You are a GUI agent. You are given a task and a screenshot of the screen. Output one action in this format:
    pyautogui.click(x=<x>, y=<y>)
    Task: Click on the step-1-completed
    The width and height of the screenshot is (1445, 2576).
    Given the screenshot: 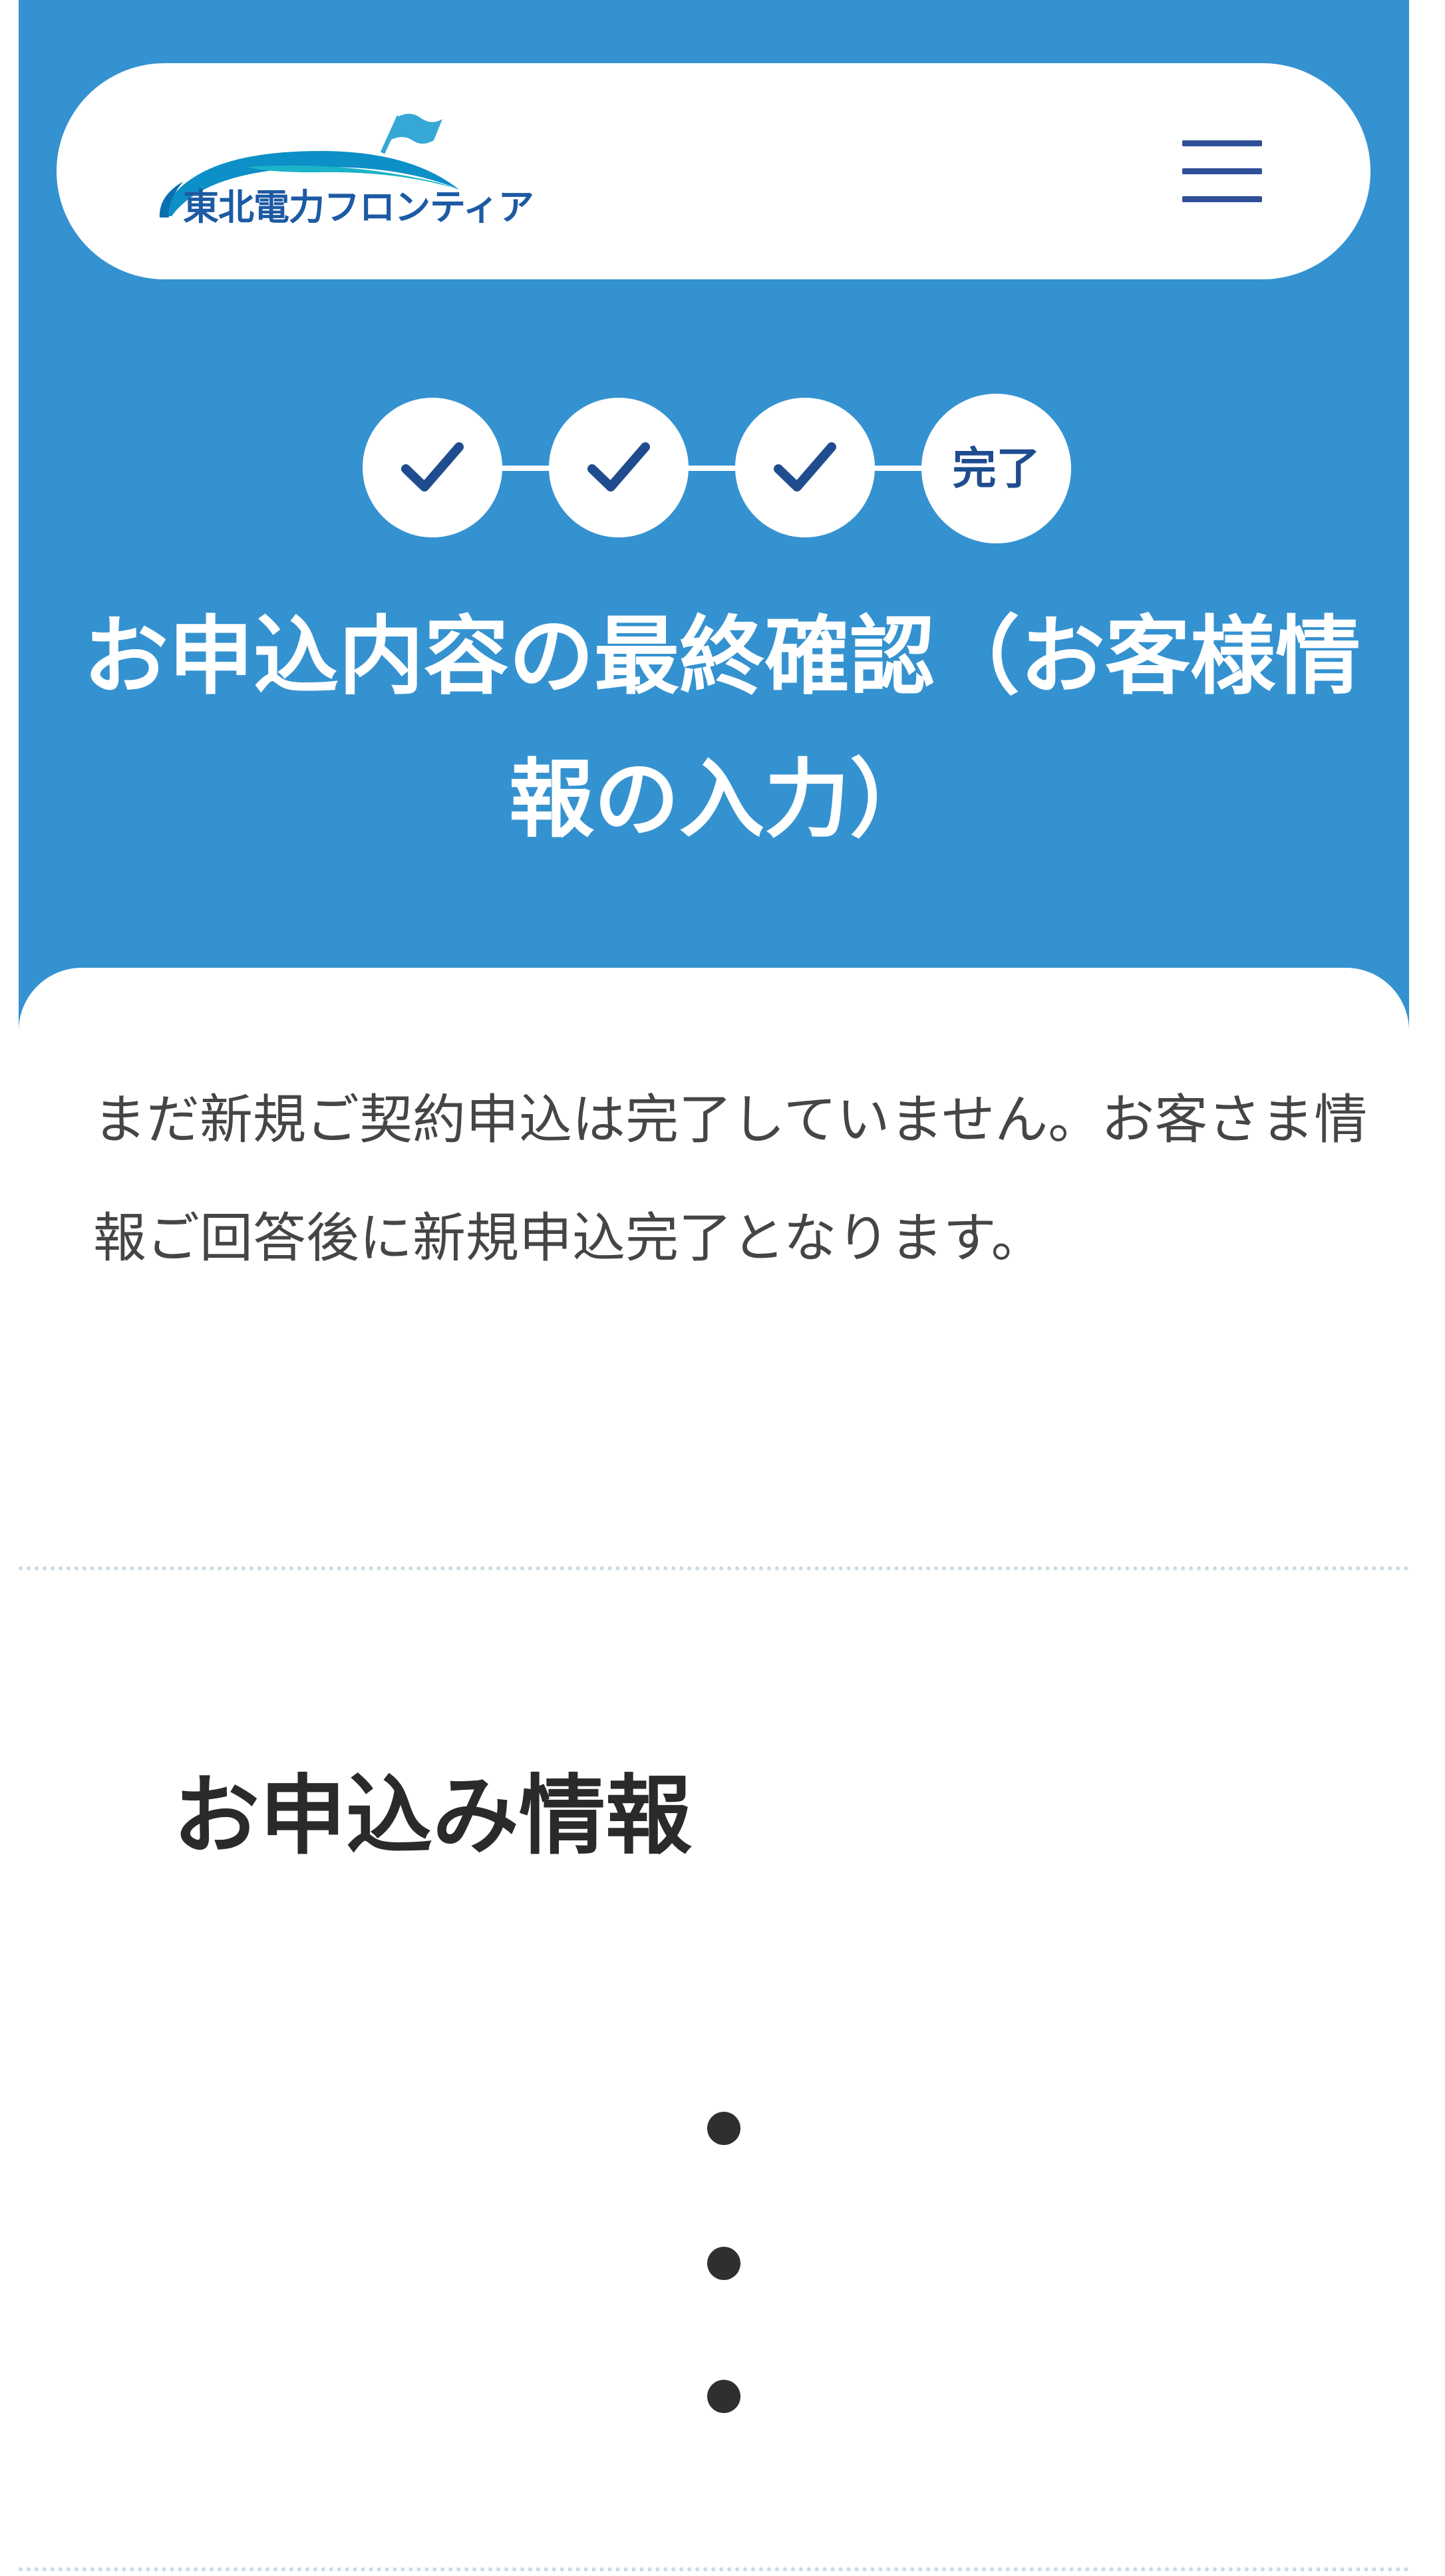 What is the action you would take?
    pyautogui.click(x=432, y=467)
    